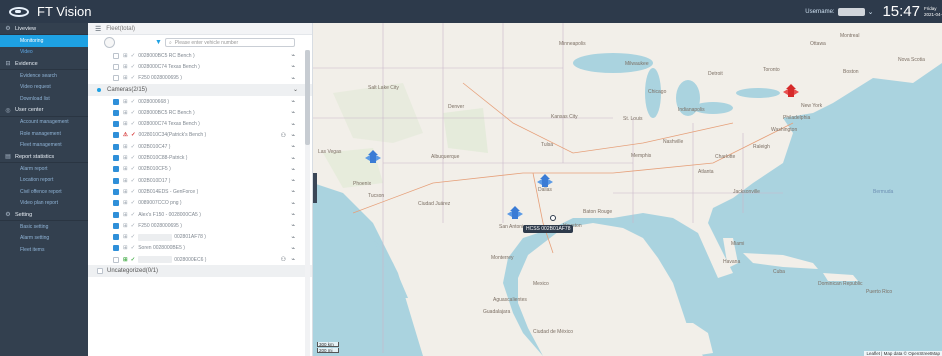 Image resolution: width=942 pixels, height=356 pixels. Describe the element at coordinates (851, 11) in the screenshot. I see `username-value` at that location.